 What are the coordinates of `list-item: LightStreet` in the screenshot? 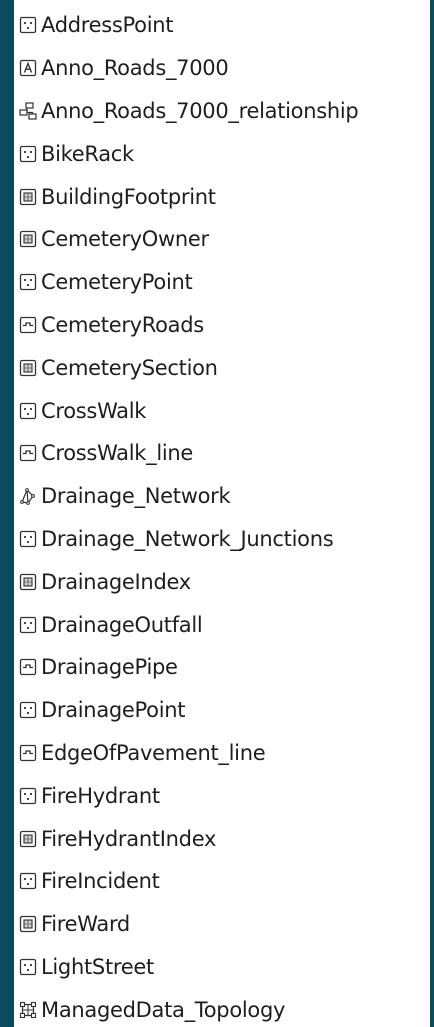 It's located at (188, 967).